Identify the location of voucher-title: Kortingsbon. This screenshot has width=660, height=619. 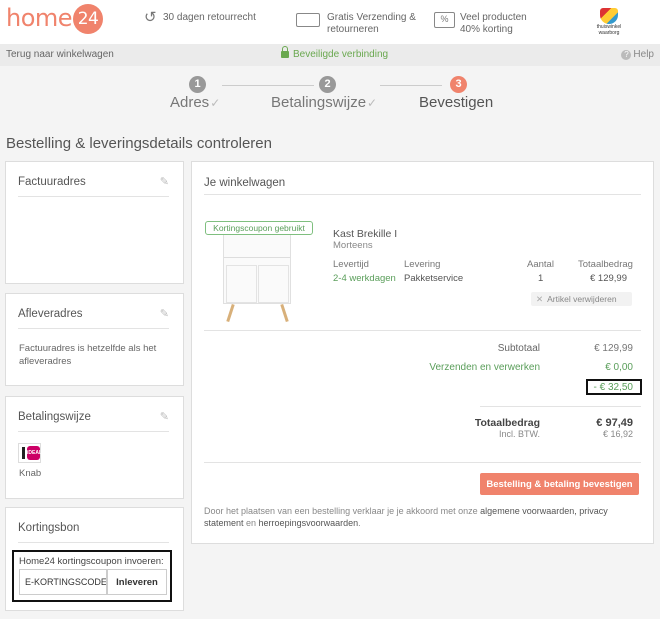
(49, 528).